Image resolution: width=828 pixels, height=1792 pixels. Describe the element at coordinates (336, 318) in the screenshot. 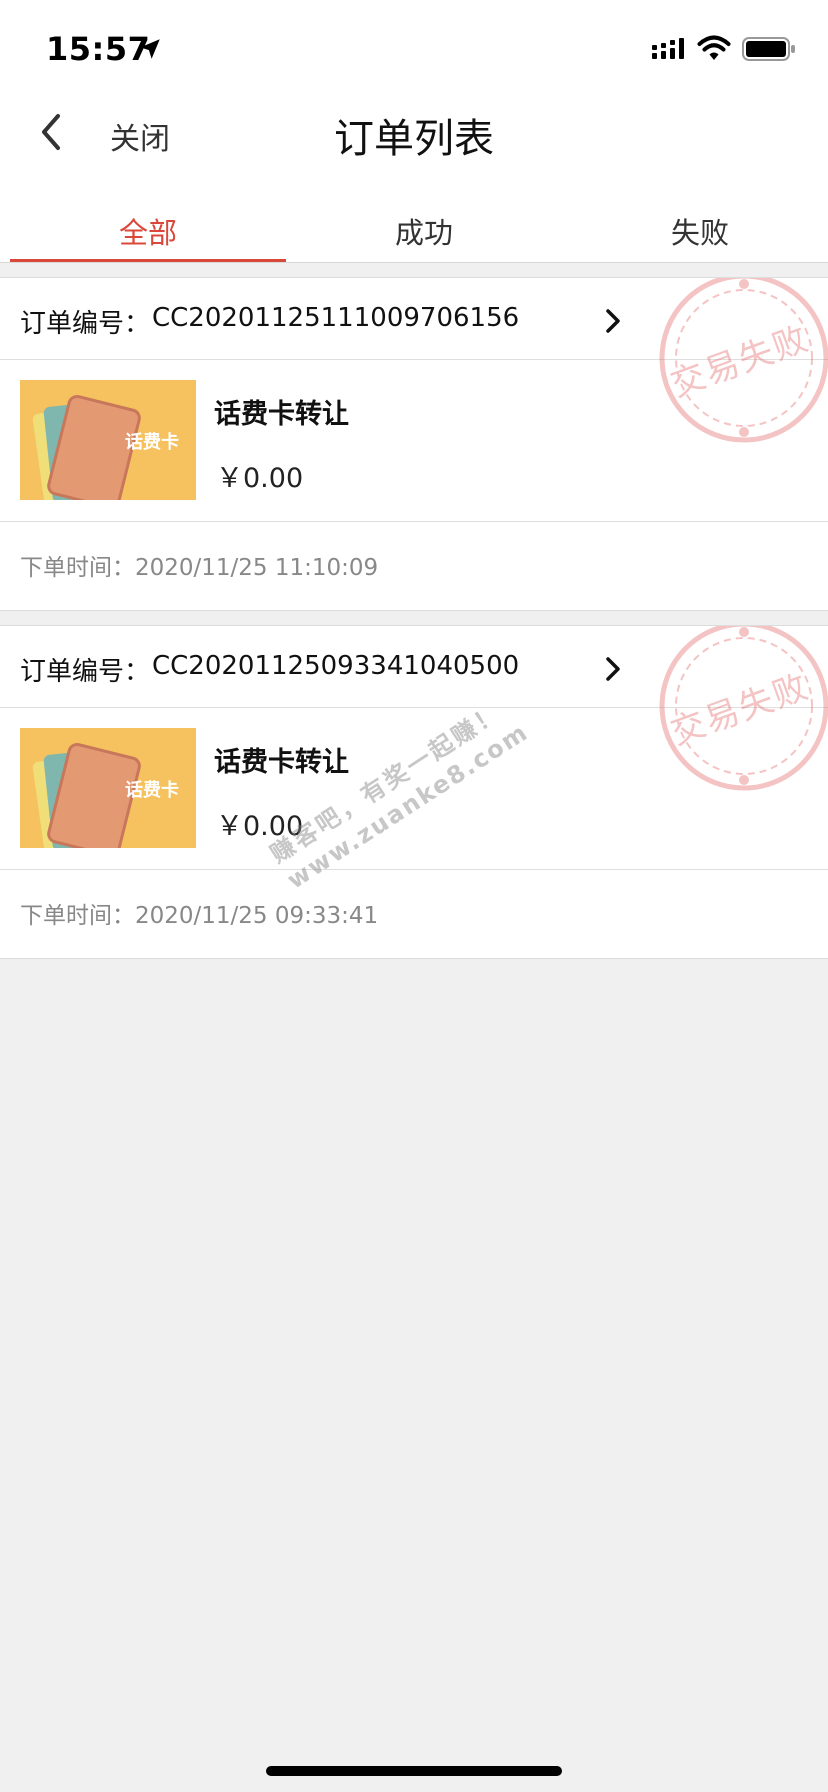

I see `order-number: CC20201125111009706156` at that location.